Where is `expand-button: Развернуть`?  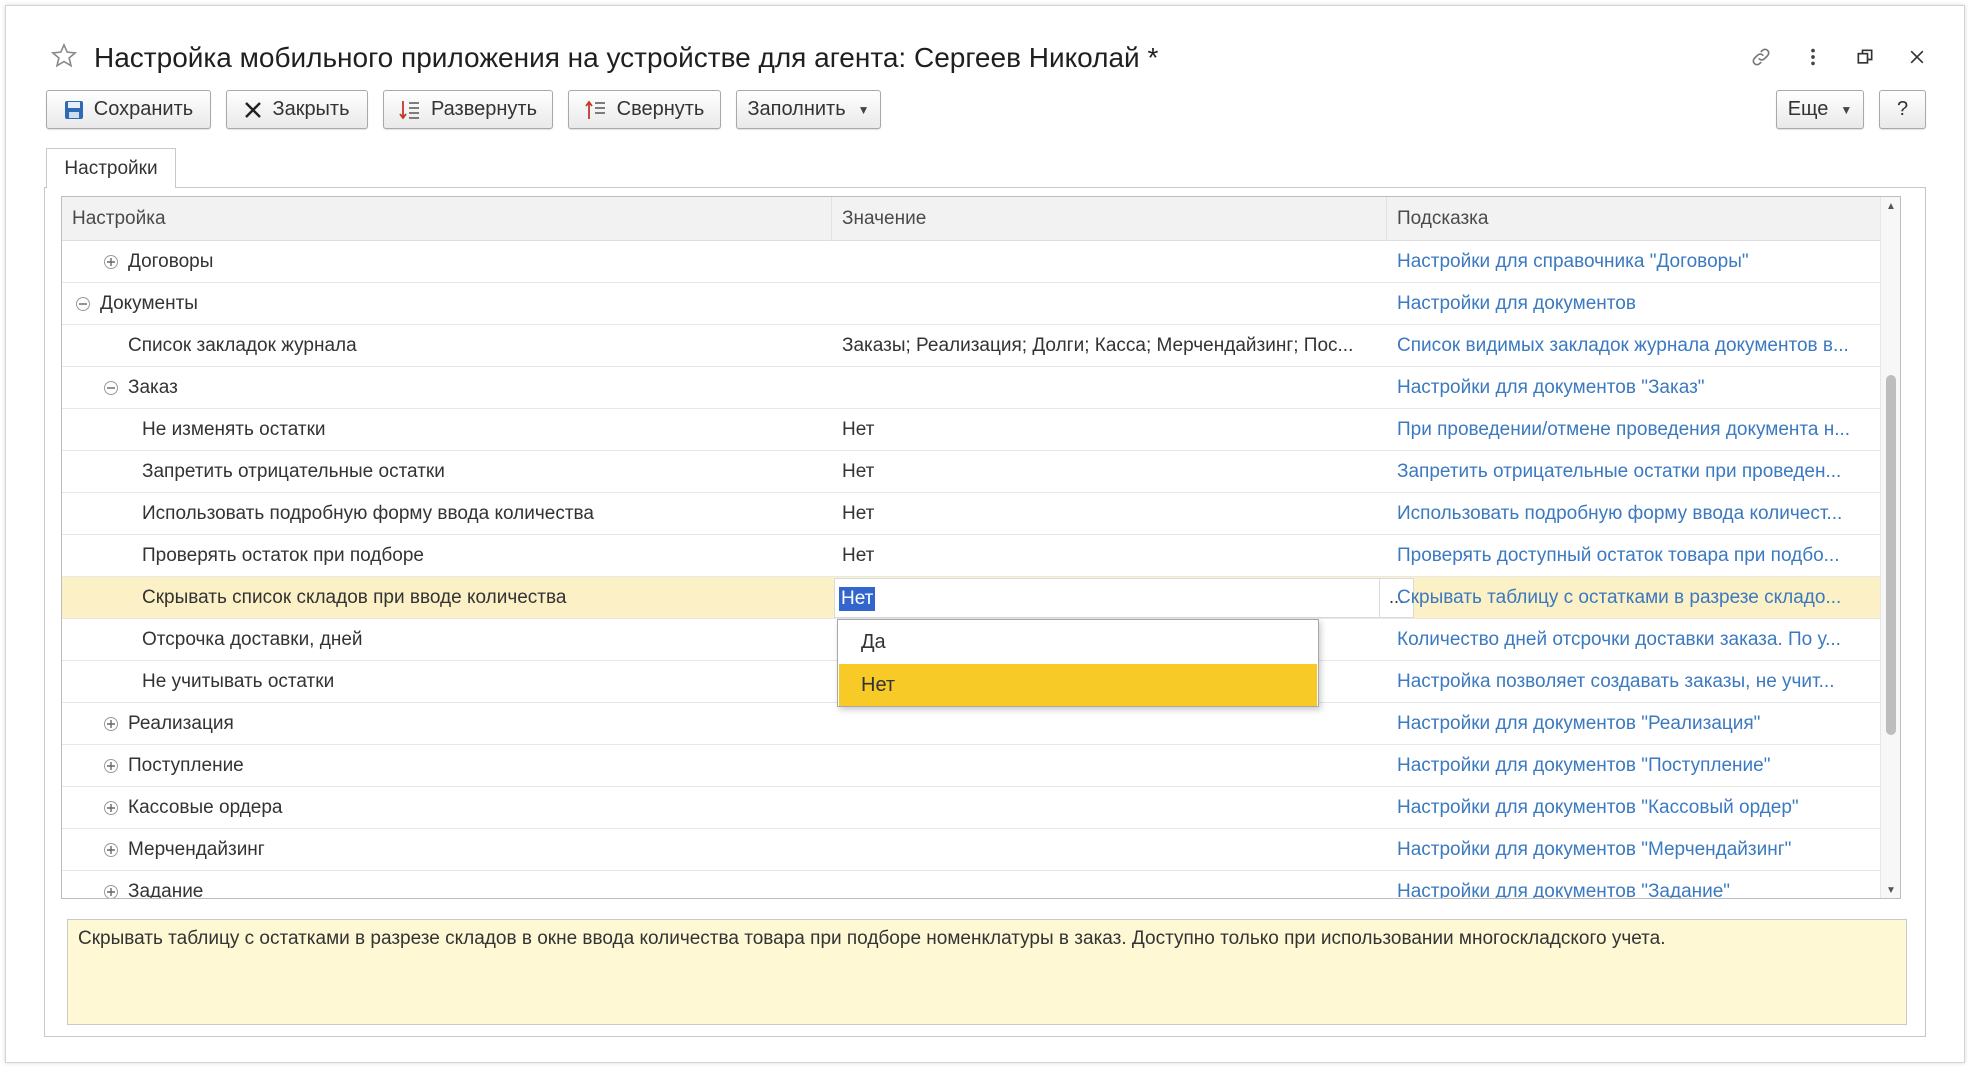
expand-button: Развернуть is located at coordinates (468, 109).